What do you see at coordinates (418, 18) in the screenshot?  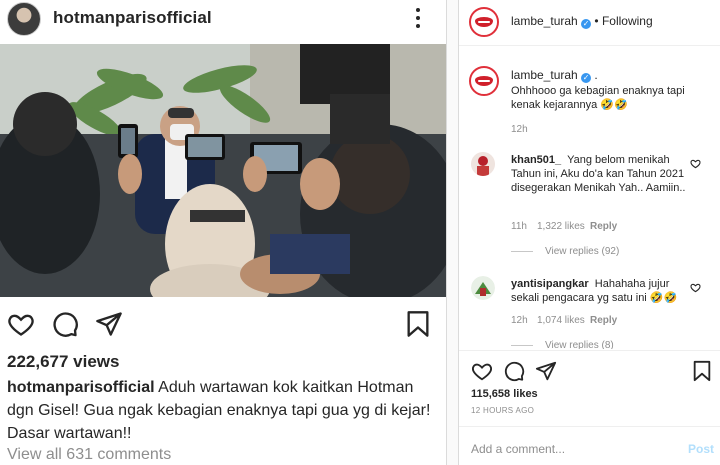 I see `more-icon` at bounding box center [418, 18].